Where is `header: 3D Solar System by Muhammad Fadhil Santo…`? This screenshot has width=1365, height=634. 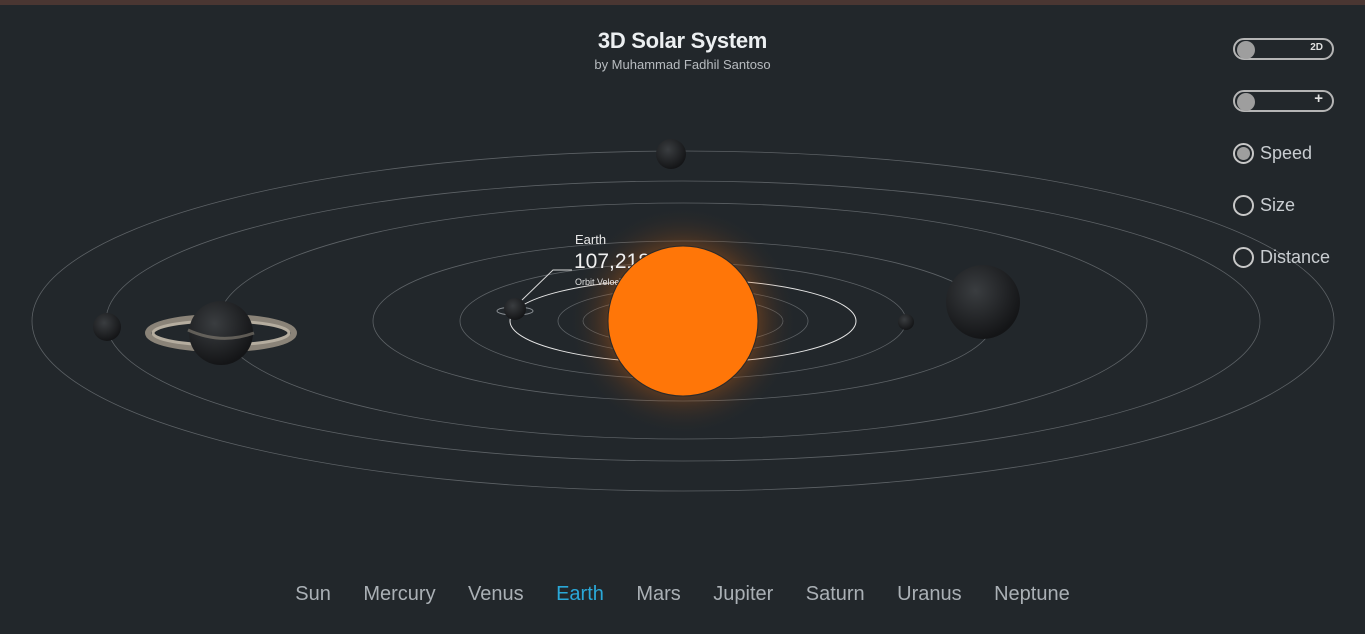 header: 3D Solar System by Muhammad Fadhil Santo… is located at coordinates (682, 50).